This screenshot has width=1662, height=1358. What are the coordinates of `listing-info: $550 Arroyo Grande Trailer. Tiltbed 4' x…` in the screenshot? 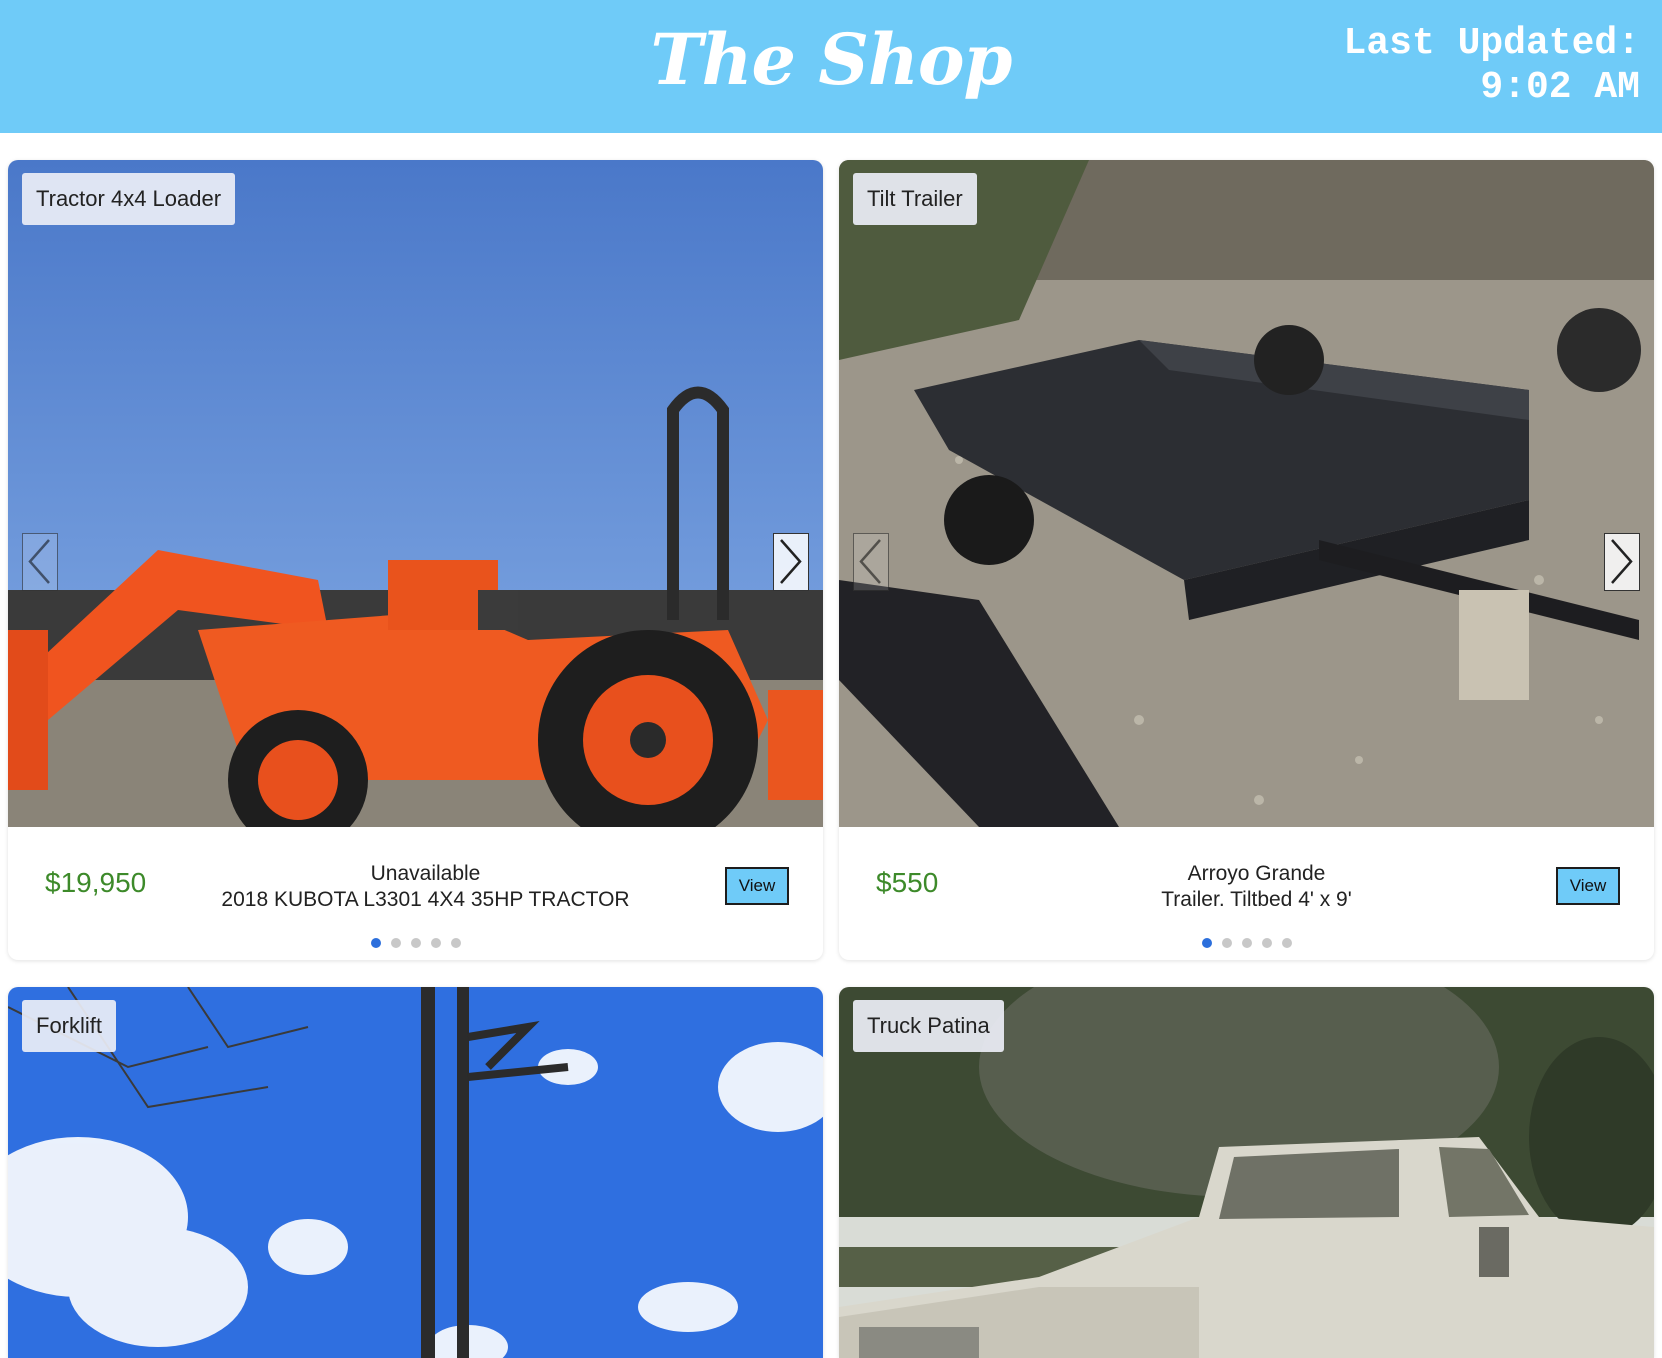 It's located at (1246, 893).